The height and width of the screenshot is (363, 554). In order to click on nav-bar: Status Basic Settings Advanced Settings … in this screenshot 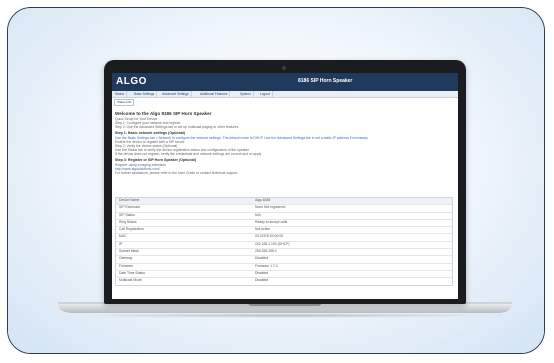, I will do `click(285, 94)`.